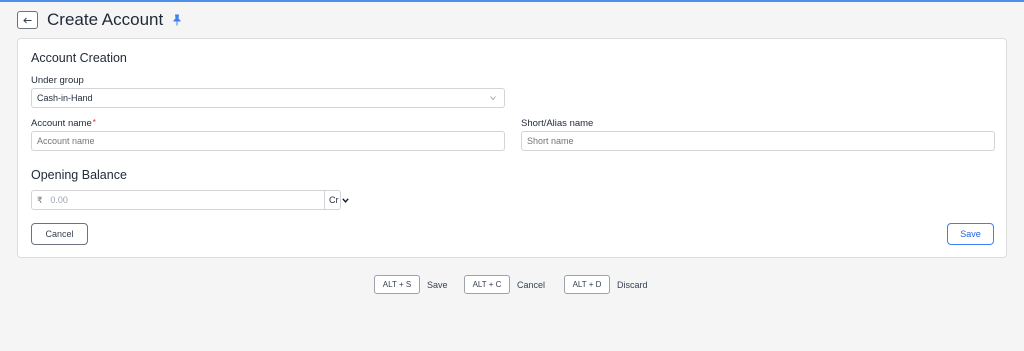 Image resolution: width=1024 pixels, height=351 pixels. What do you see at coordinates (512, 1) in the screenshot?
I see `top-accent-bar` at bounding box center [512, 1].